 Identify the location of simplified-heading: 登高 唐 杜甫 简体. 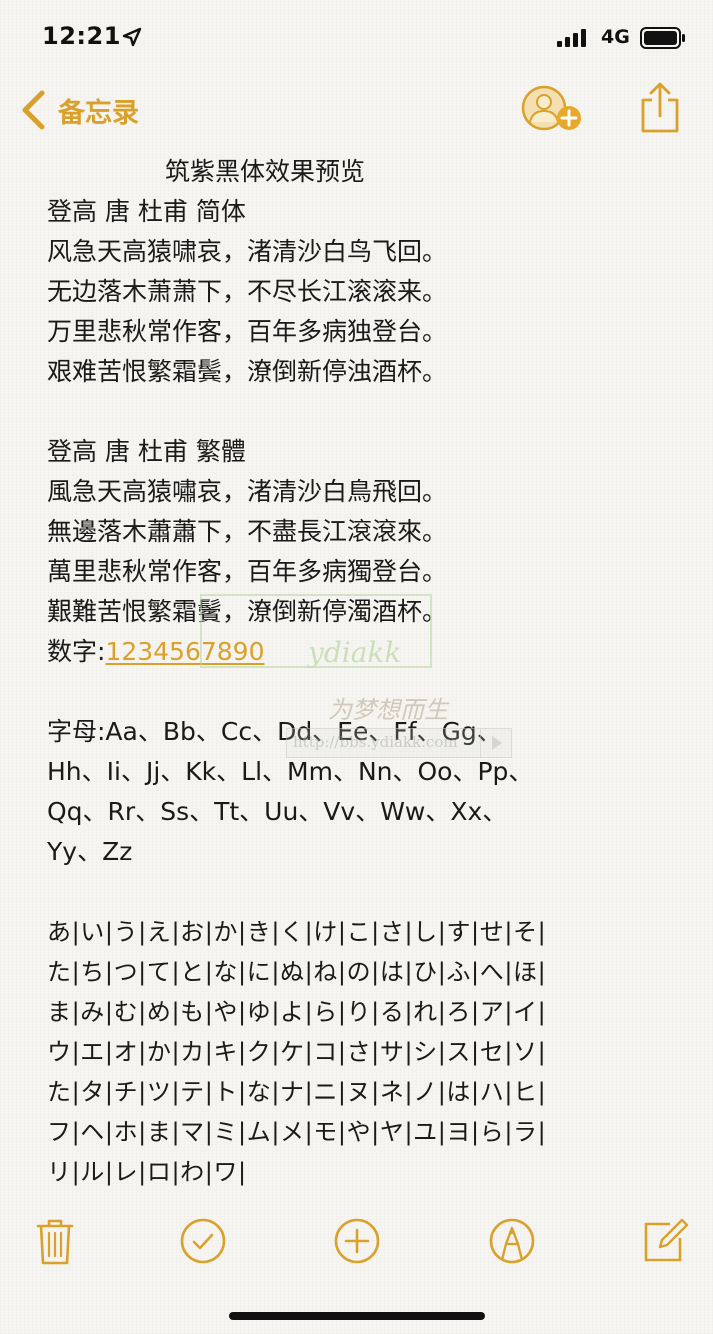
(146, 211).